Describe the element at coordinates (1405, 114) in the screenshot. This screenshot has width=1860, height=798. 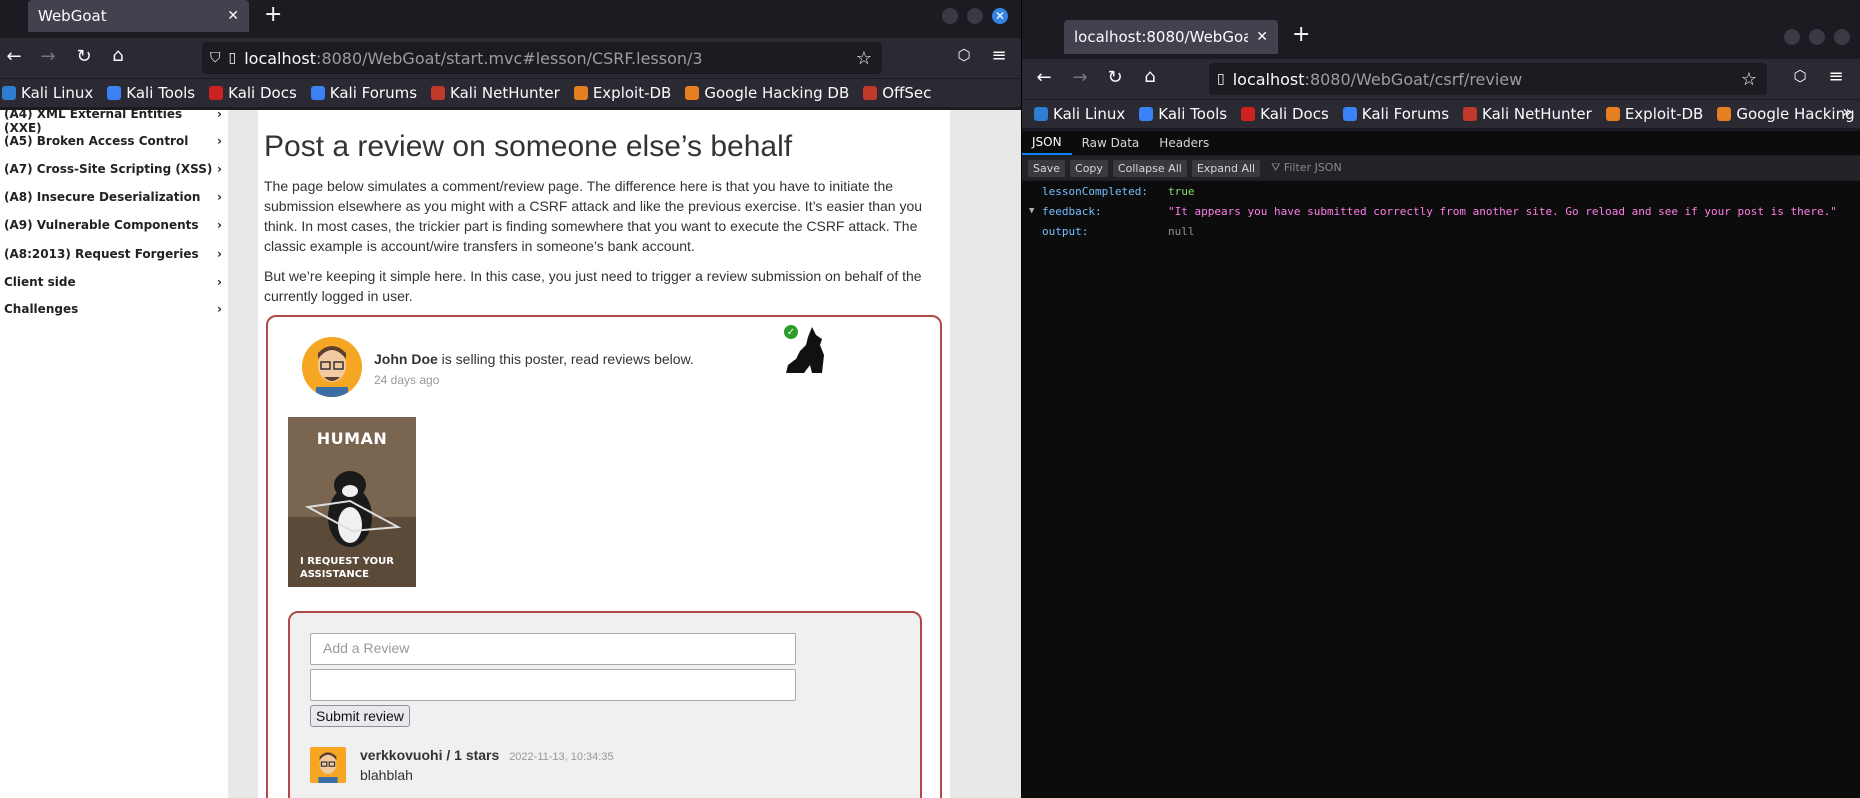
I see `bookmark-label: Kali Forums` at that location.